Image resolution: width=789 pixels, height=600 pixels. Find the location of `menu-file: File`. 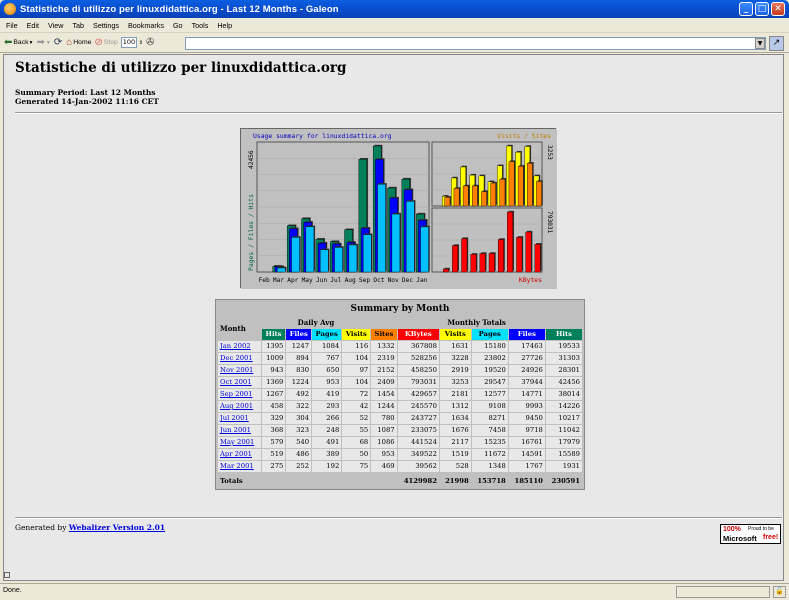

menu-file: File is located at coordinates (12, 25).